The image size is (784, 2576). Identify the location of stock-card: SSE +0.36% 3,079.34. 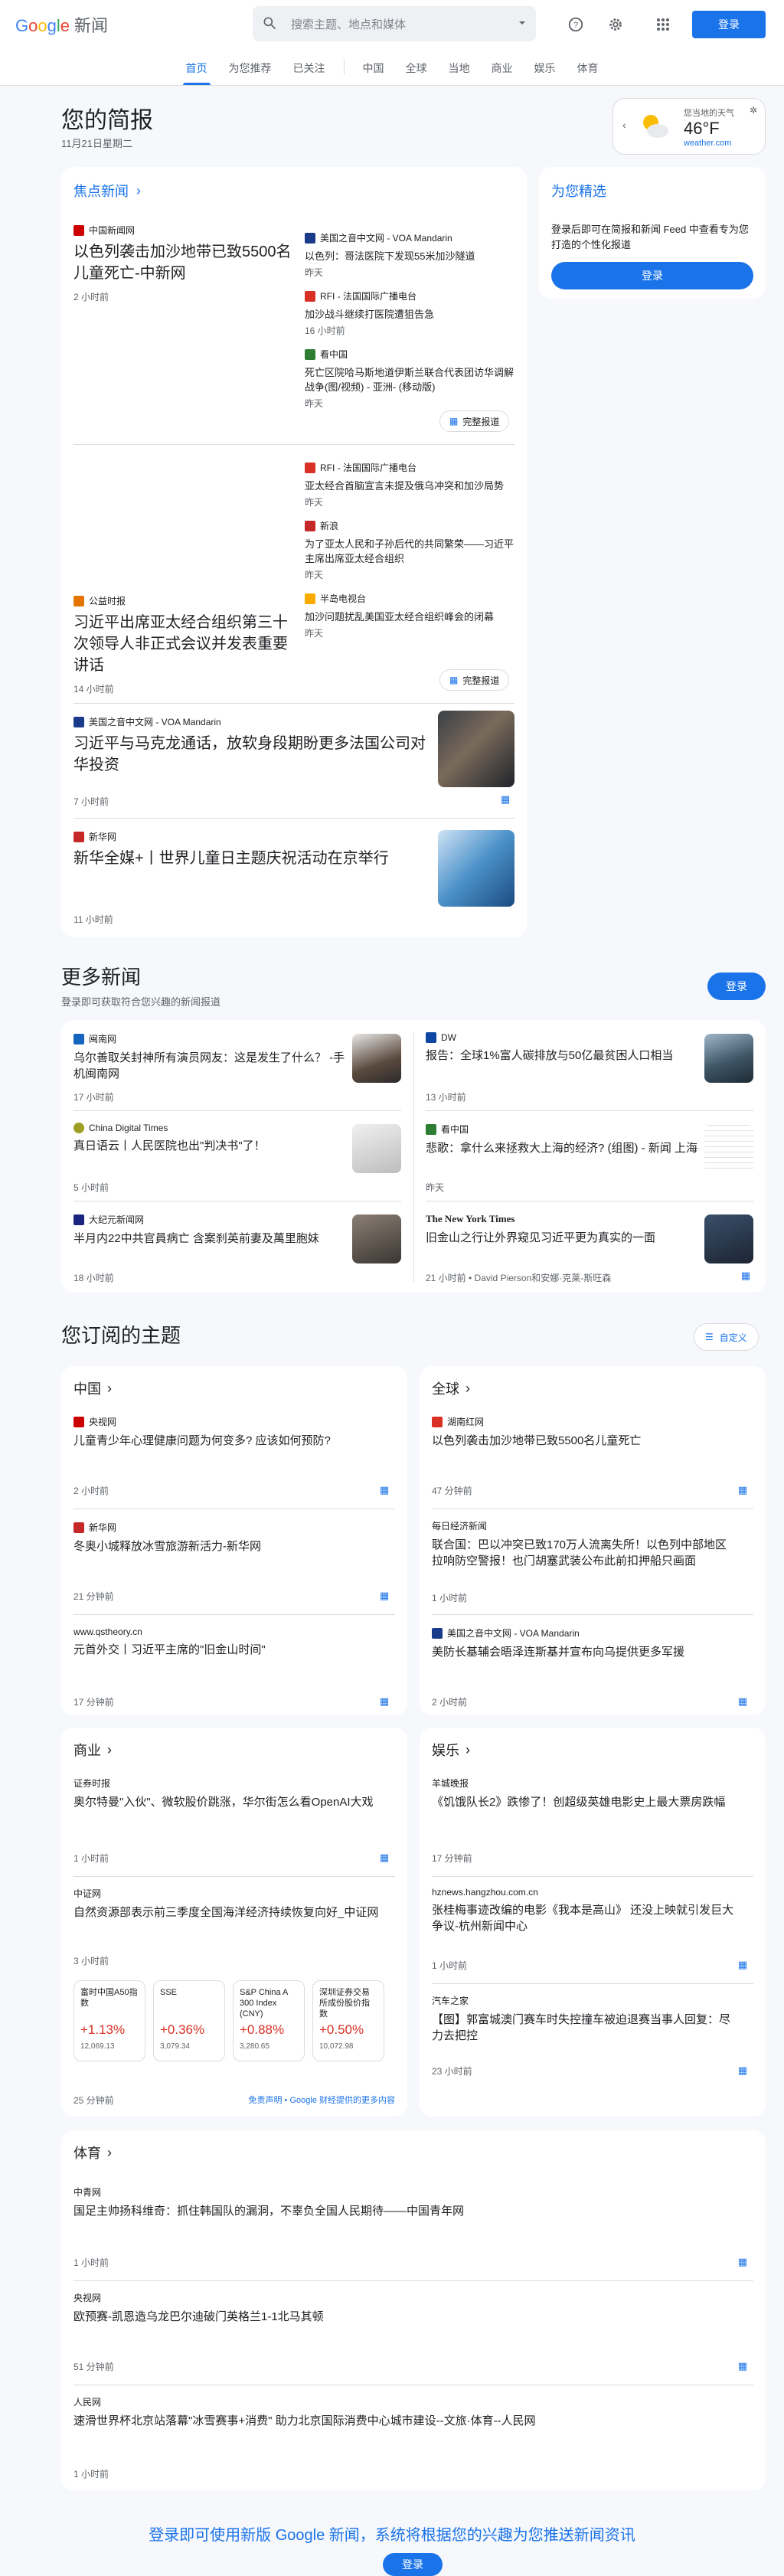
(189, 2020).